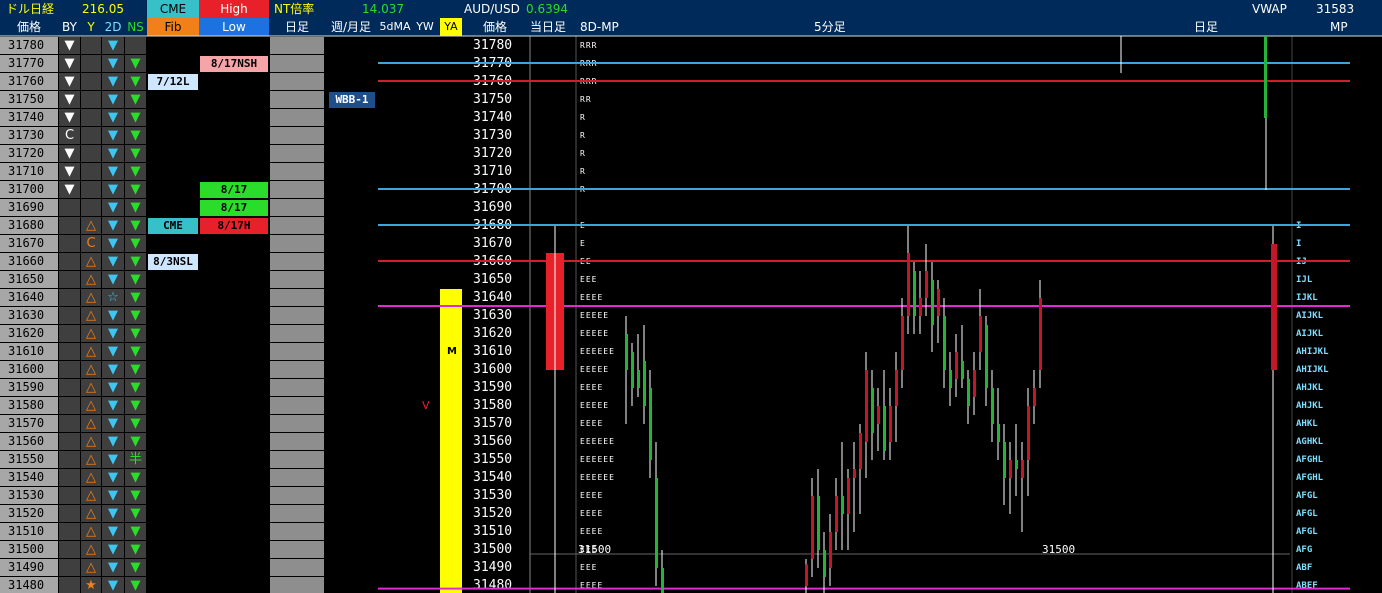 The width and height of the screenshot is (1382, 593). Describe the element at coordinates (595, 549) in the screenshot. I see `chart-label-31500-left: 31500` at that location.